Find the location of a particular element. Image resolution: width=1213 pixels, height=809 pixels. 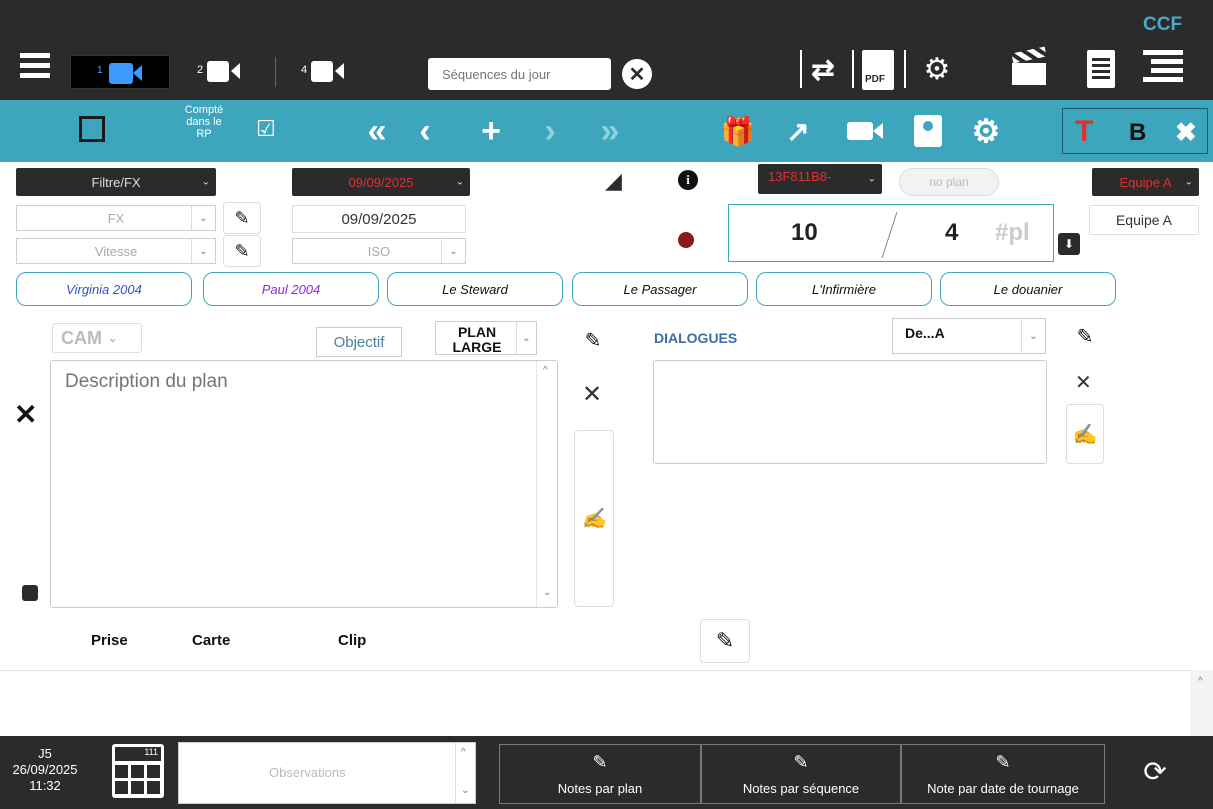

refresh-icon: ⟳ is located at coordinates (1155, 771).